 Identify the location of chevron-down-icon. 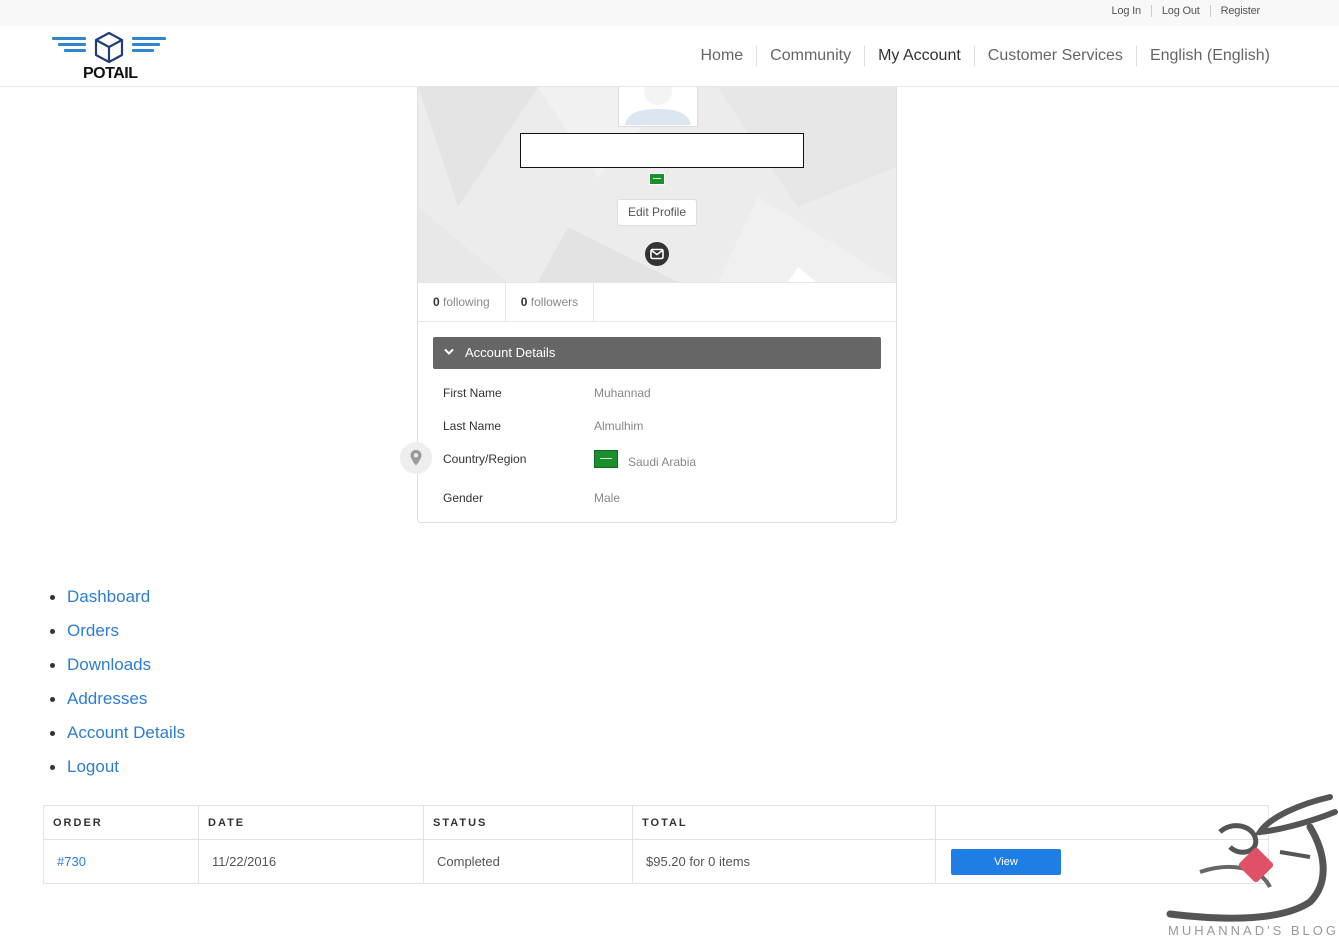
(449, 351).